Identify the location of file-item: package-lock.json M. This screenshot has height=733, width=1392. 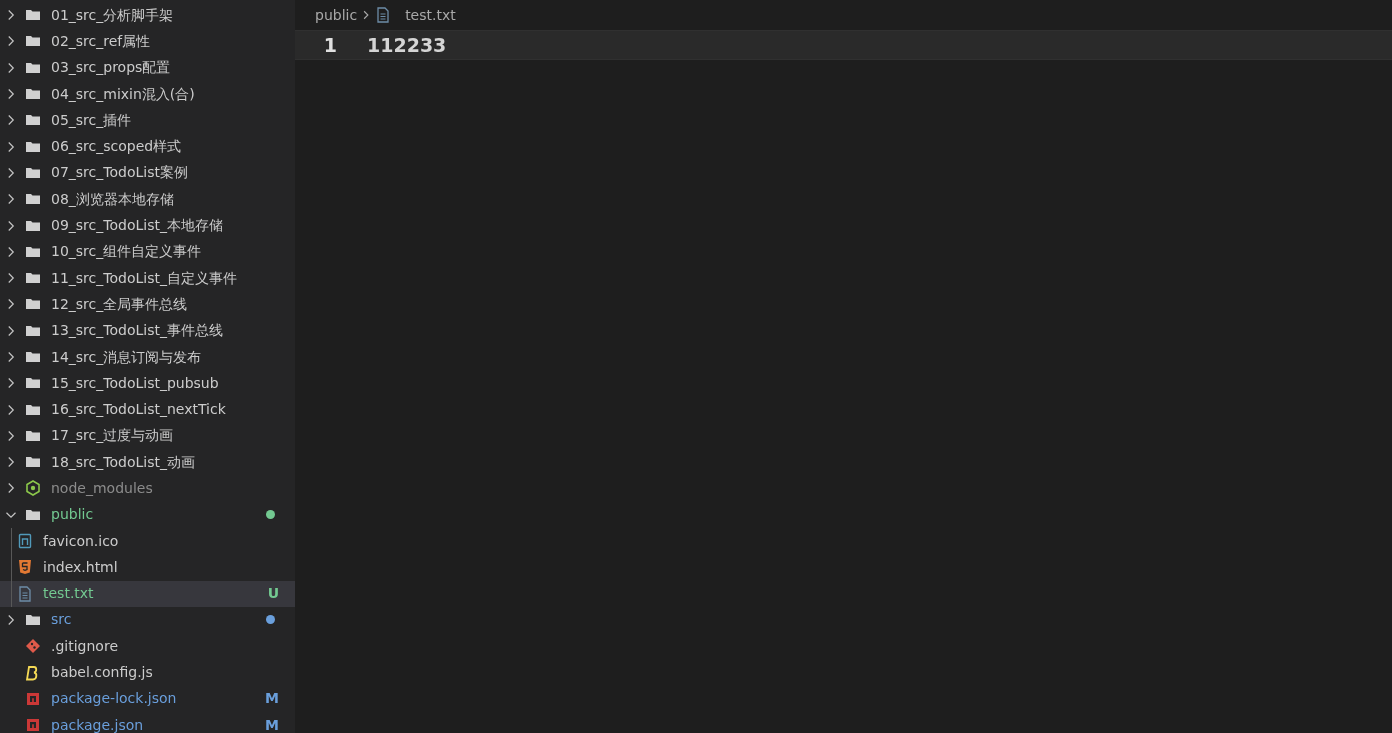
(147, 698).